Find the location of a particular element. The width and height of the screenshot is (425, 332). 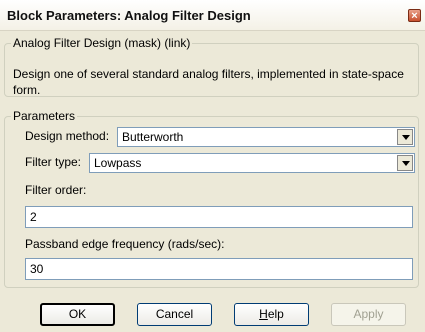

filter-order-field: 2 is located at coordinates (219, 217).